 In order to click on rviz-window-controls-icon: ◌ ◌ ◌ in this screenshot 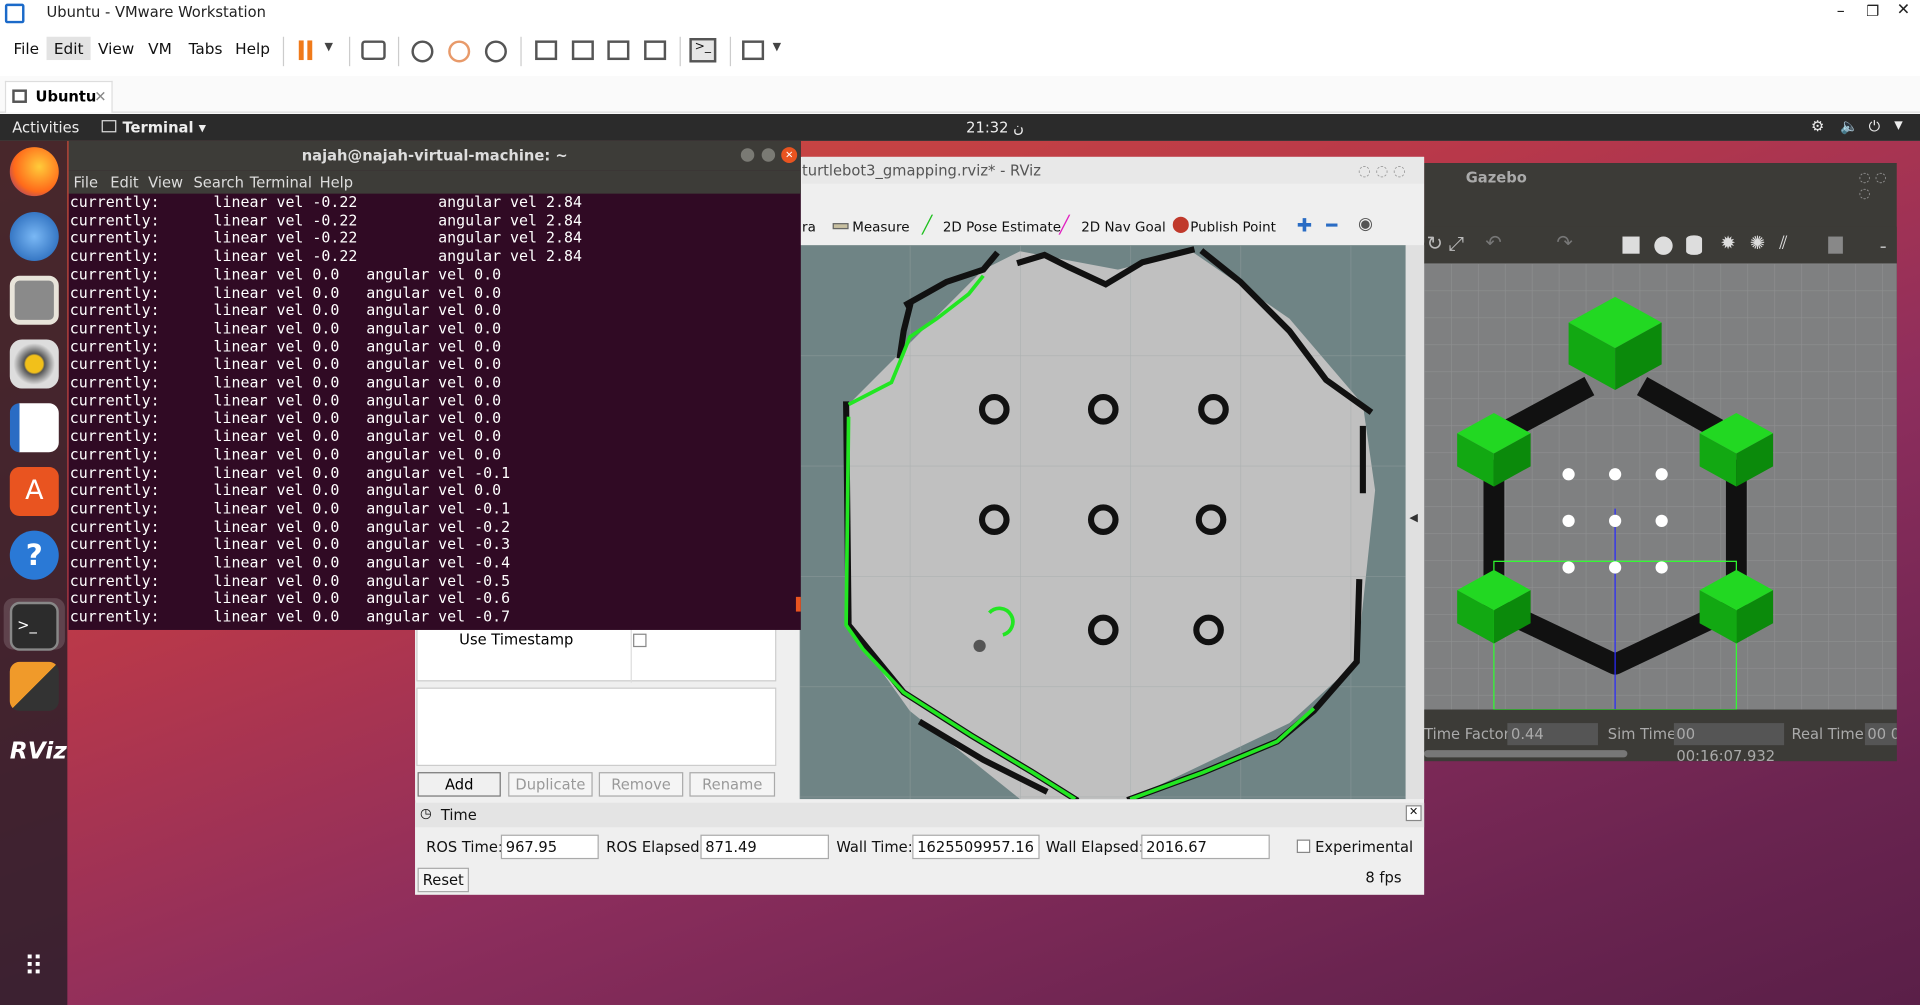, I will do `click(1382, 170)`.